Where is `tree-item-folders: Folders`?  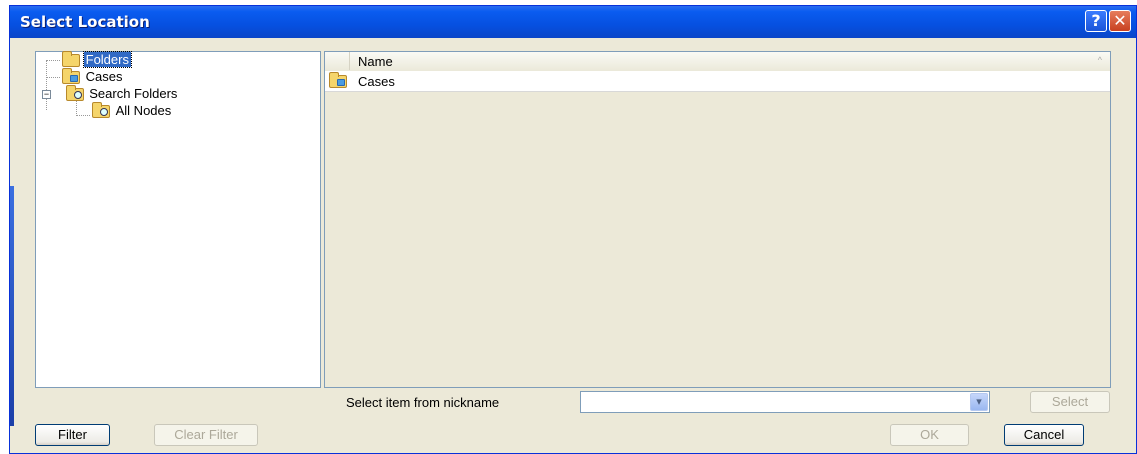
tree-item-folders: Folders is located at coordinates (97, 59).